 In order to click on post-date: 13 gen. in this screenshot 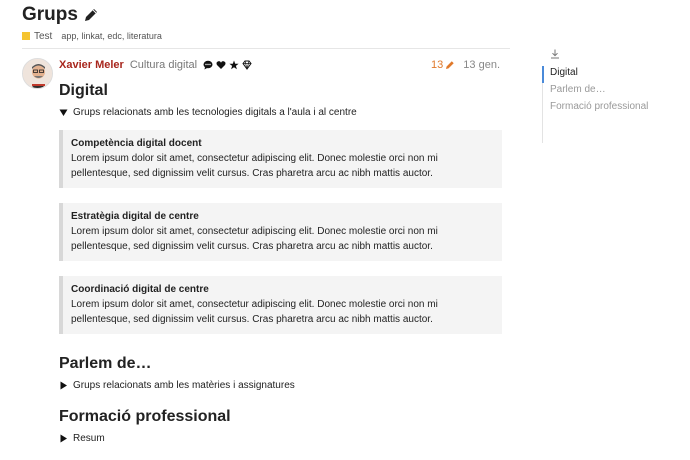, I will do `click(481, 65)`.